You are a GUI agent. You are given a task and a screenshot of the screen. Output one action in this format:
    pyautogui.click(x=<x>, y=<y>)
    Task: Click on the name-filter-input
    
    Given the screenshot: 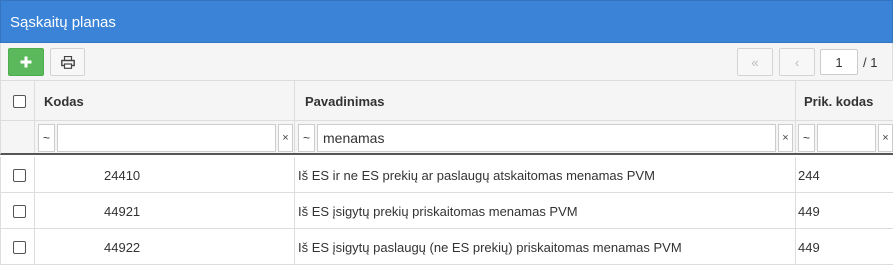 What is the action you would take?
    pyautogui.click(x=546, y=138)
    